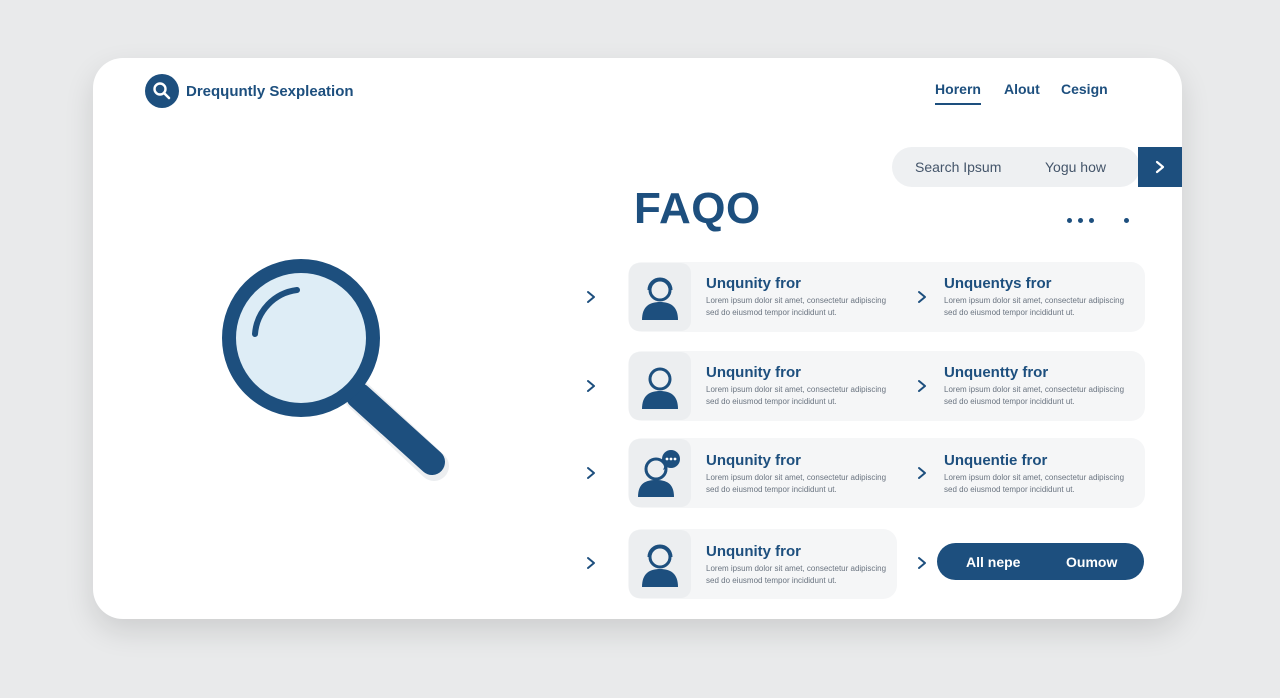 This screenshot has width=1280, height=698. I want to click on nav-about-label: Alout, so click(1022, 89).